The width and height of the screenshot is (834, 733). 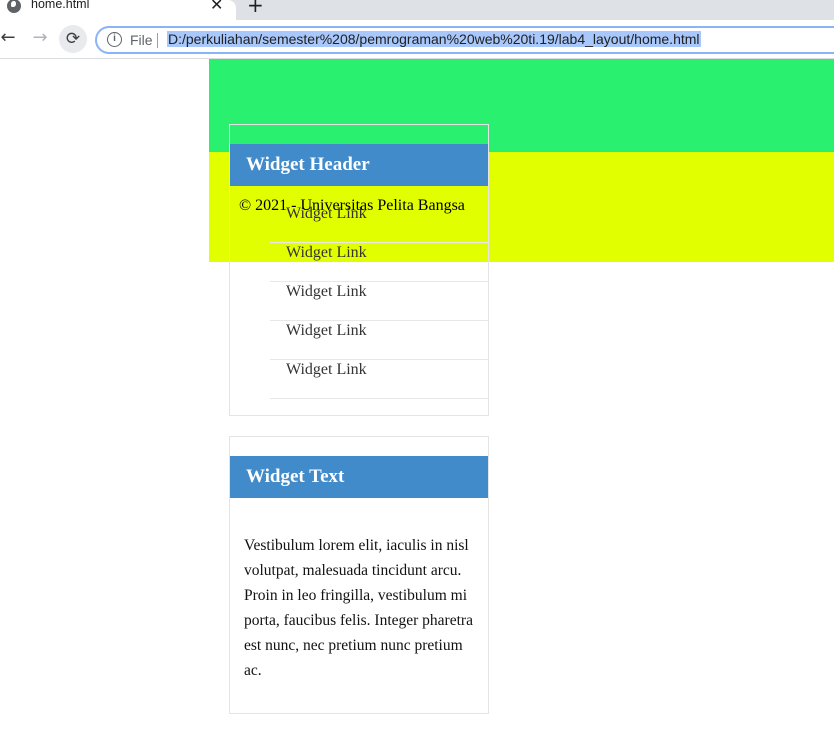 What do you see at coordinates (40, 38) in the screenshot?
I see `forward-arrow-icon: →` at bounding box center [40, 38].